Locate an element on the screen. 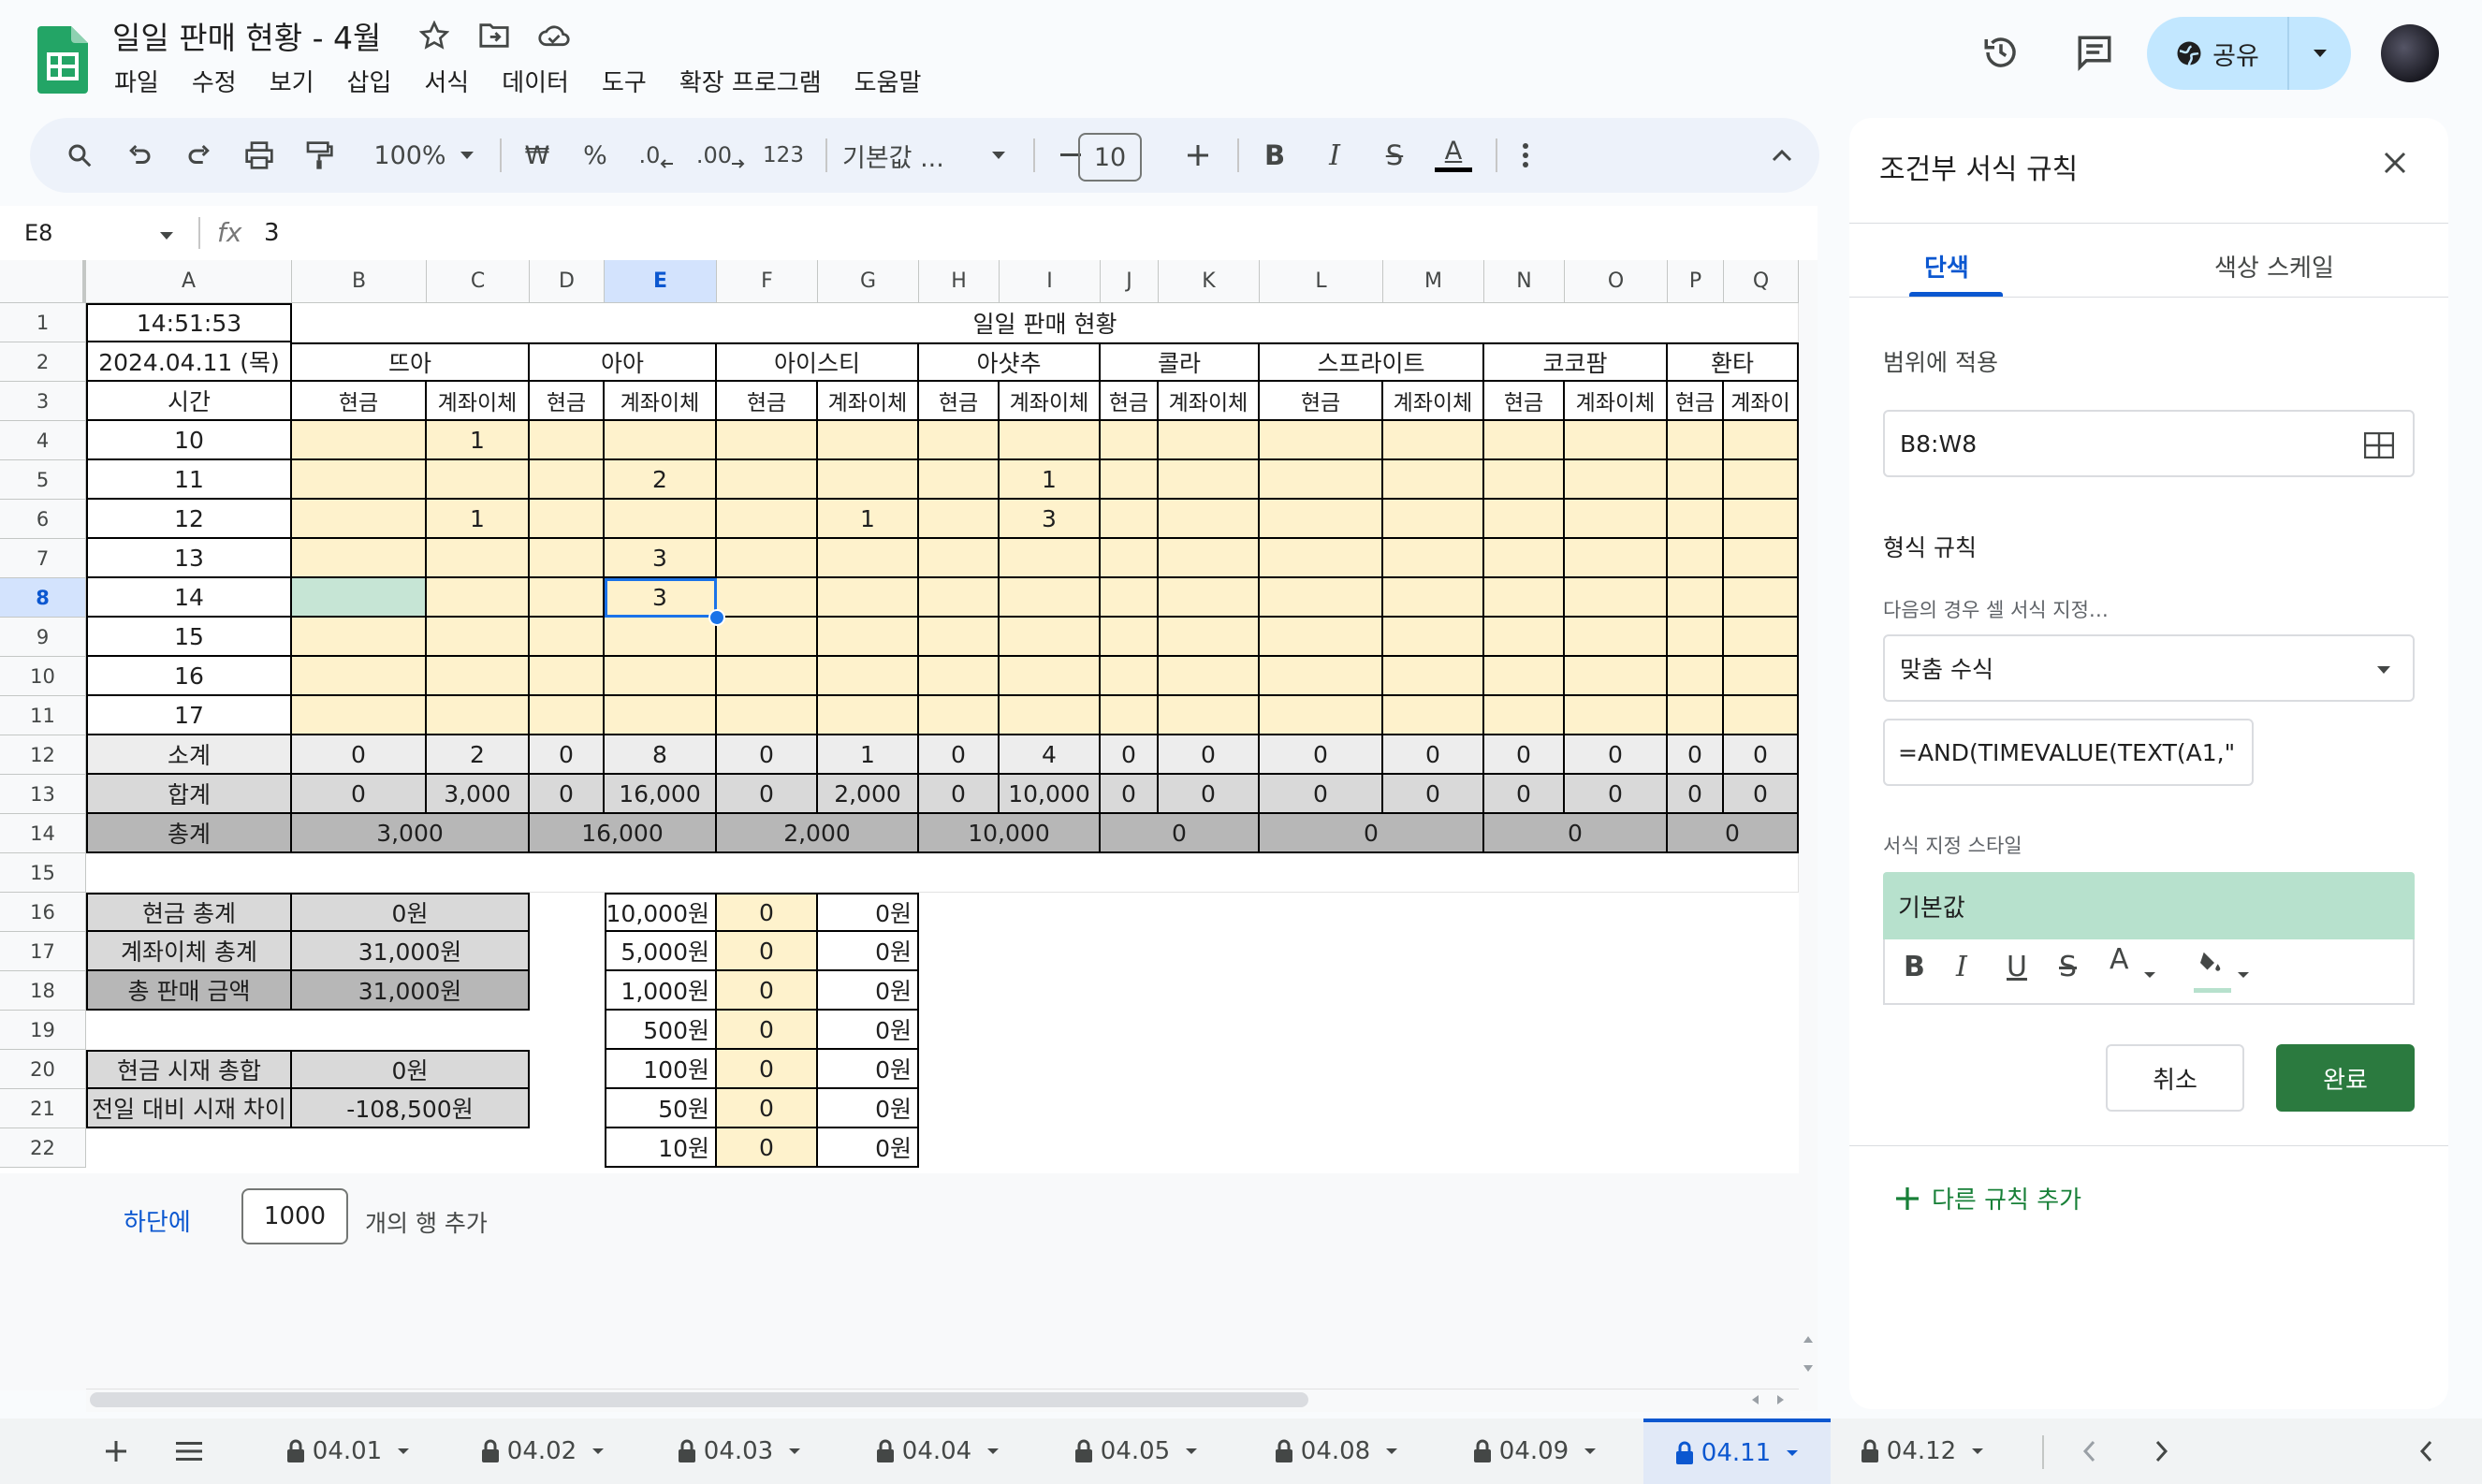  summary-label: 총 판매 금액 is located at coordinates (189, 991).